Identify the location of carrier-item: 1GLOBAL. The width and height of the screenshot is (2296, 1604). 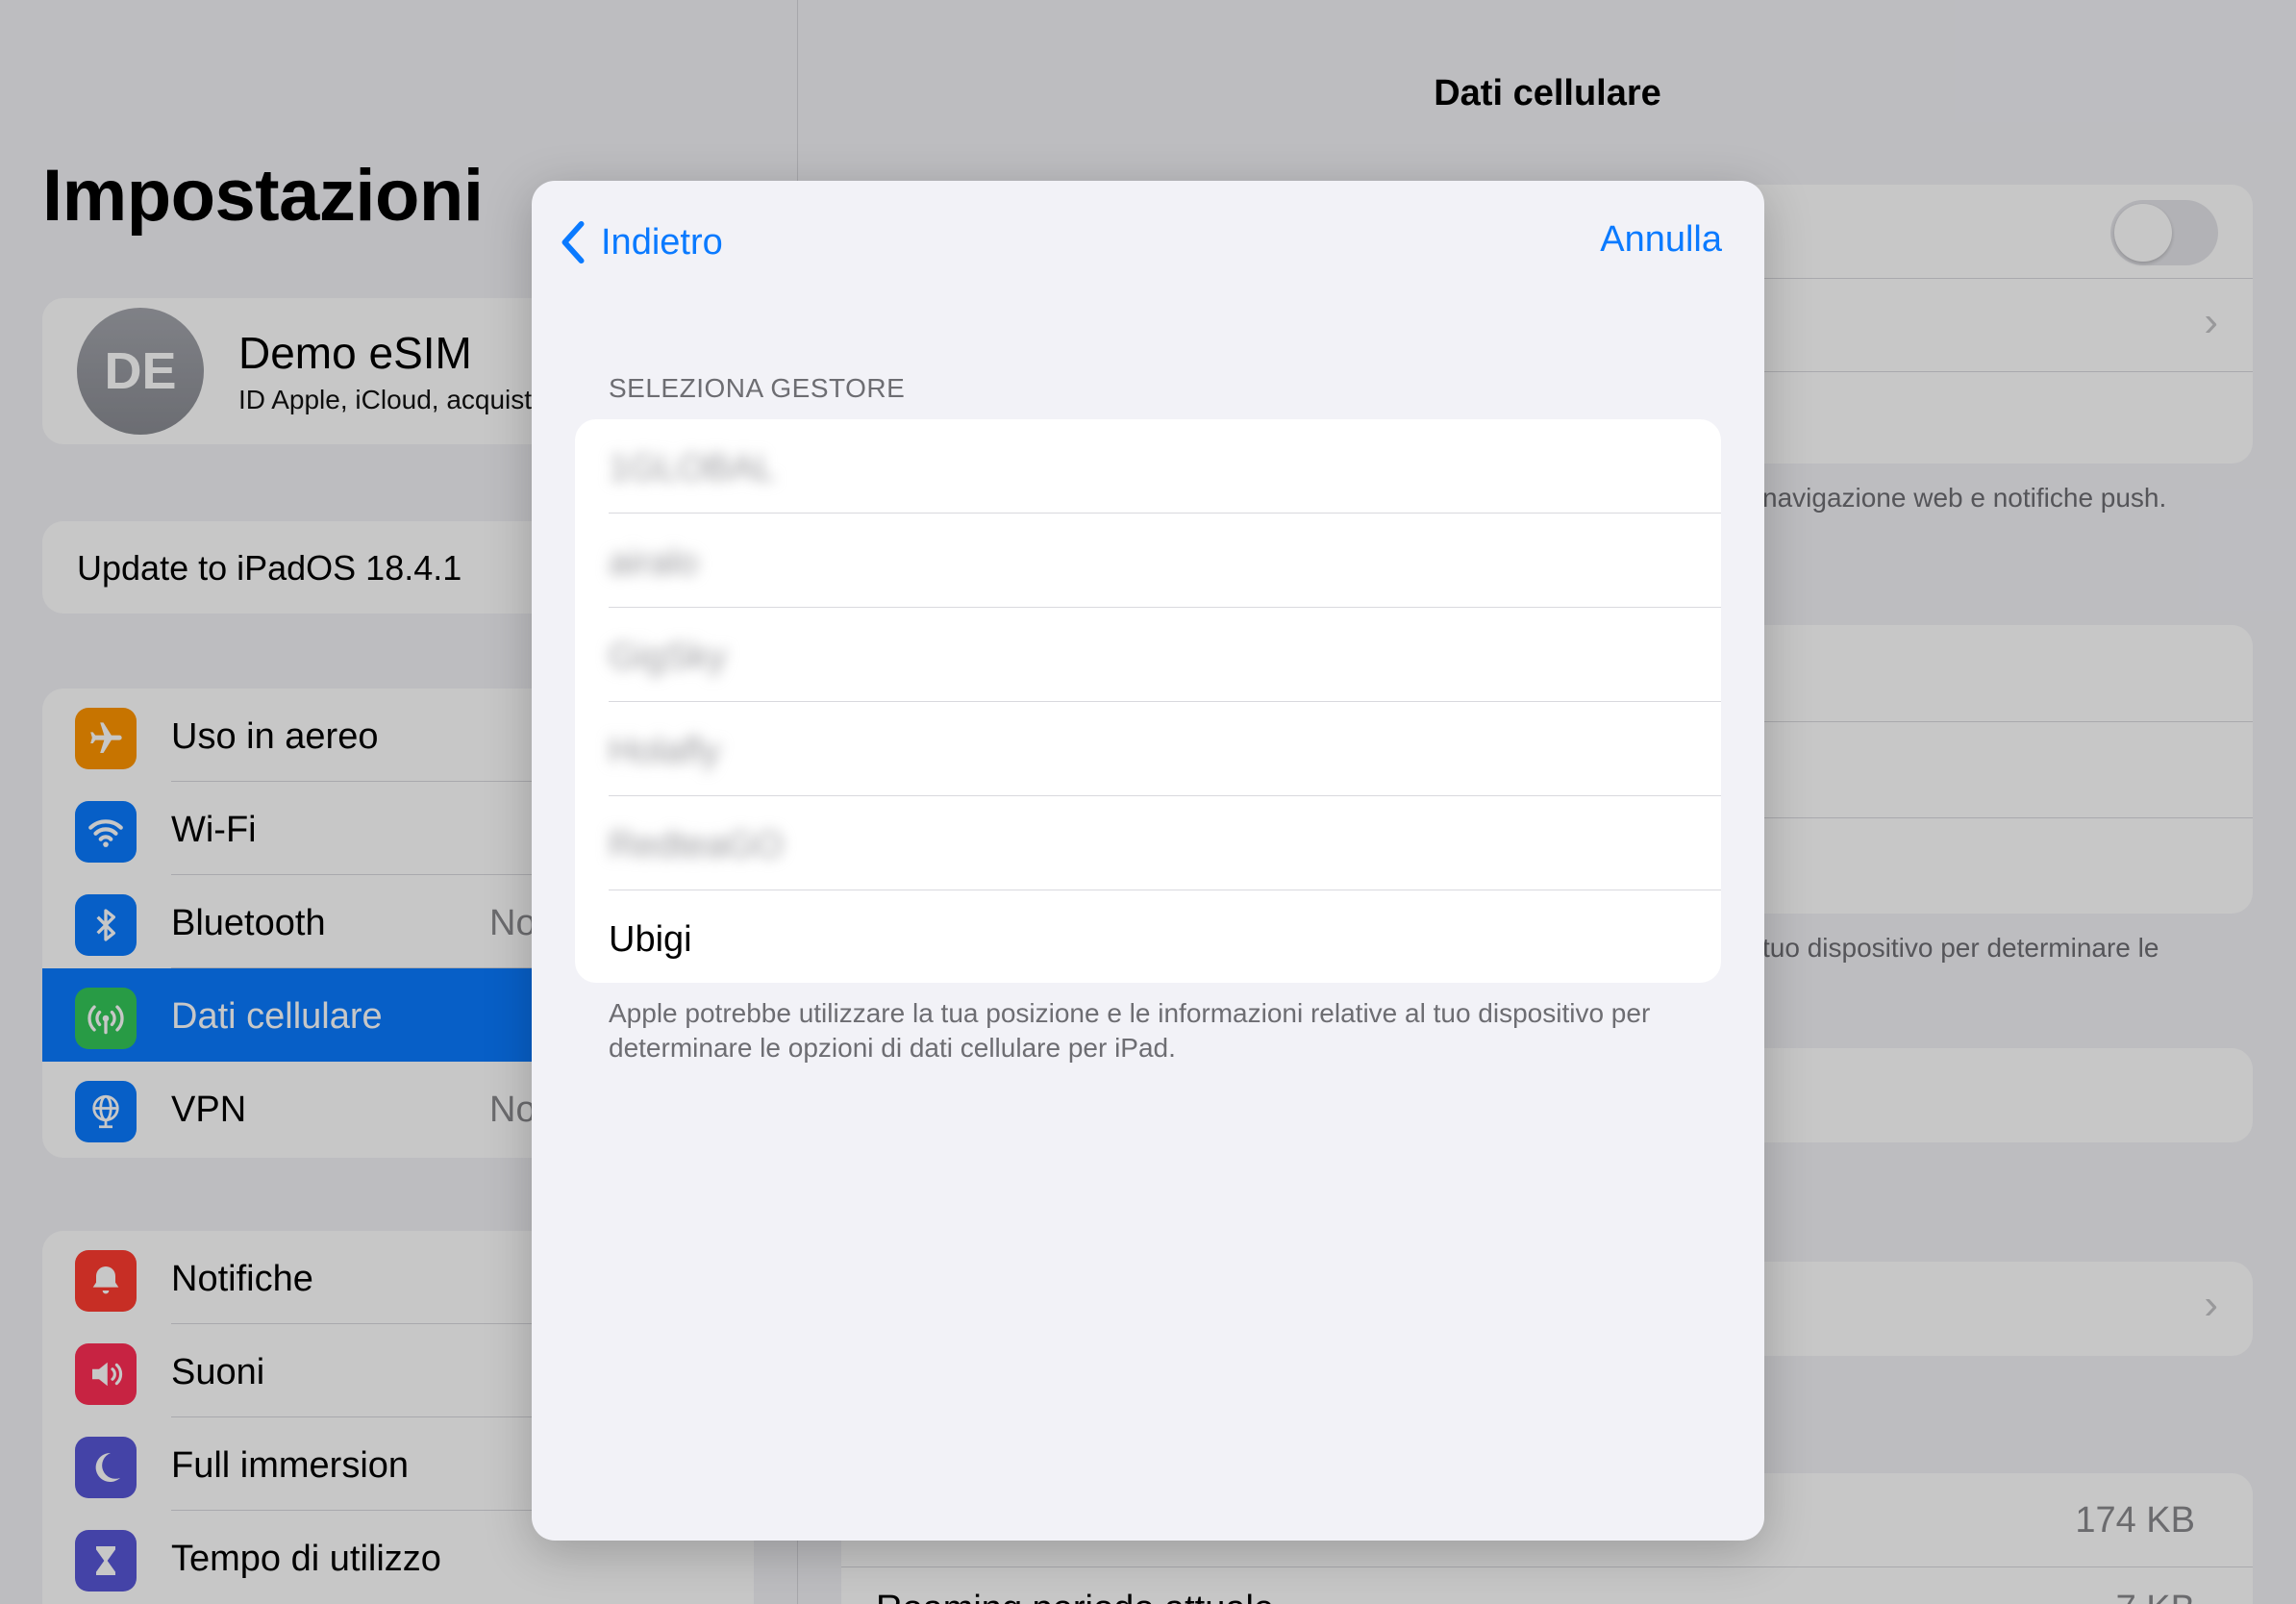
(1148, 466).